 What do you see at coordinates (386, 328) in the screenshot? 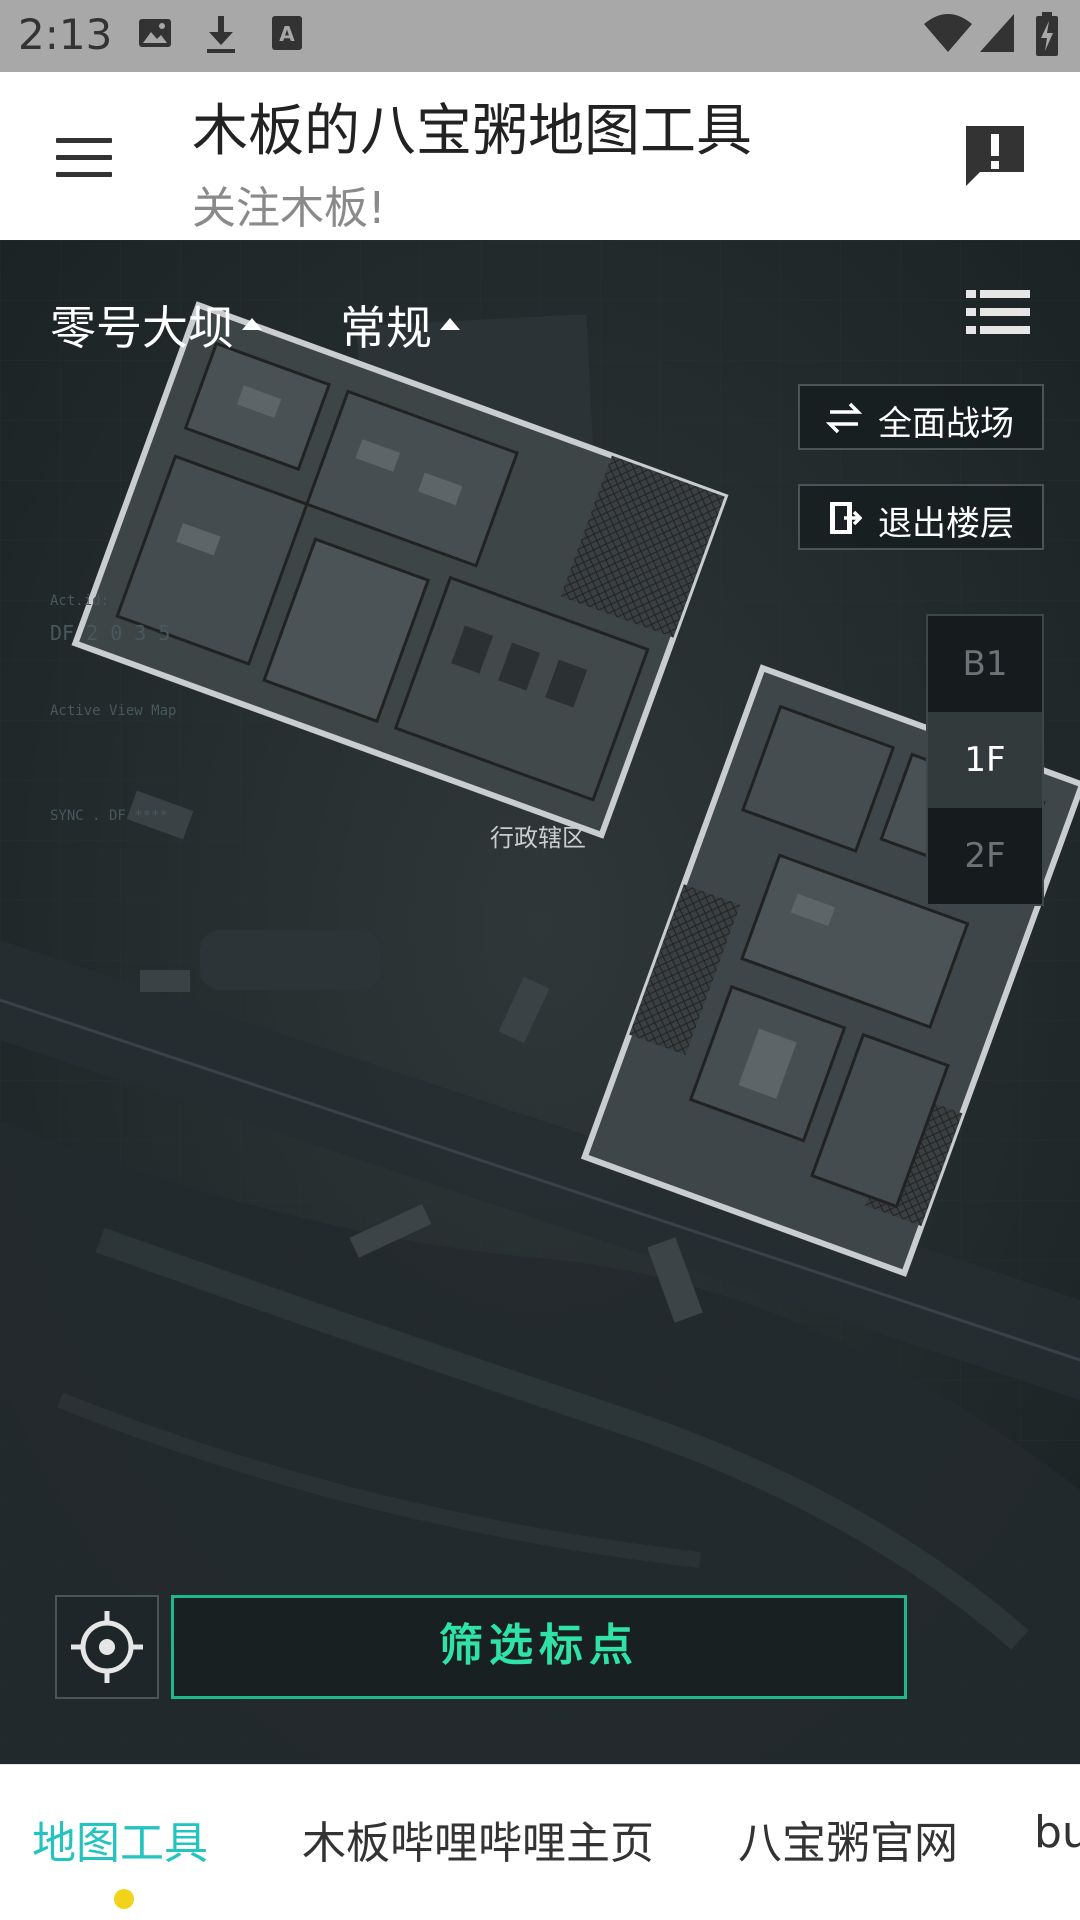
I see `mode-selector-label: 常规` at bounding box center [386, 328].